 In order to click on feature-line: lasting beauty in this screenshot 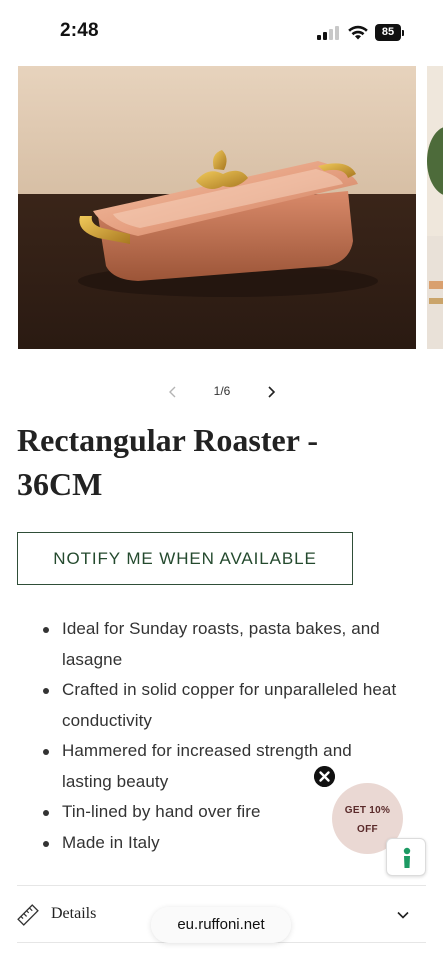, I will do `click(115, 781)`.